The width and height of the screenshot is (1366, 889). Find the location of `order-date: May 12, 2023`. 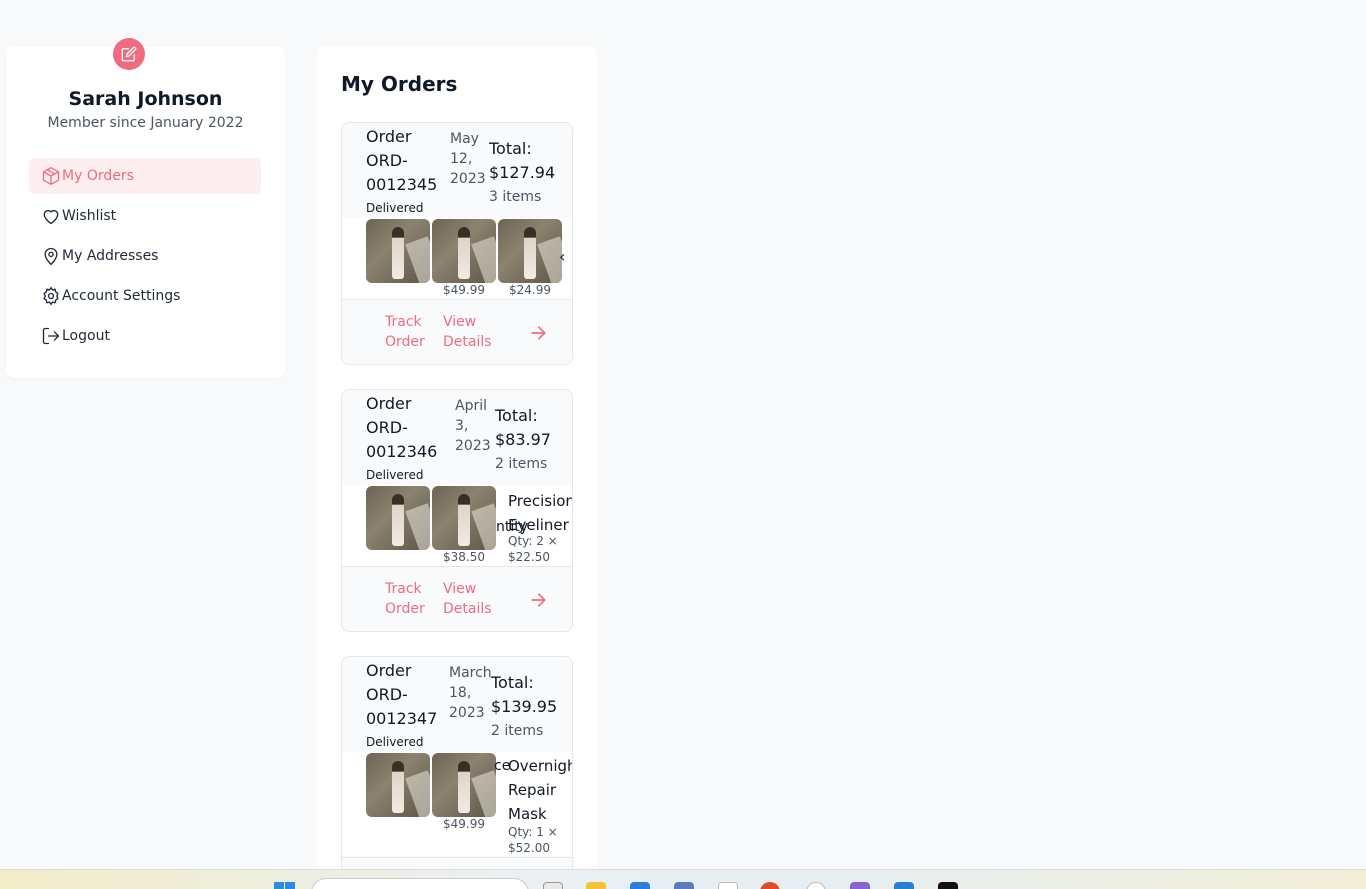

order-date: May 12, 2023 is located at coordinates (468, 159).